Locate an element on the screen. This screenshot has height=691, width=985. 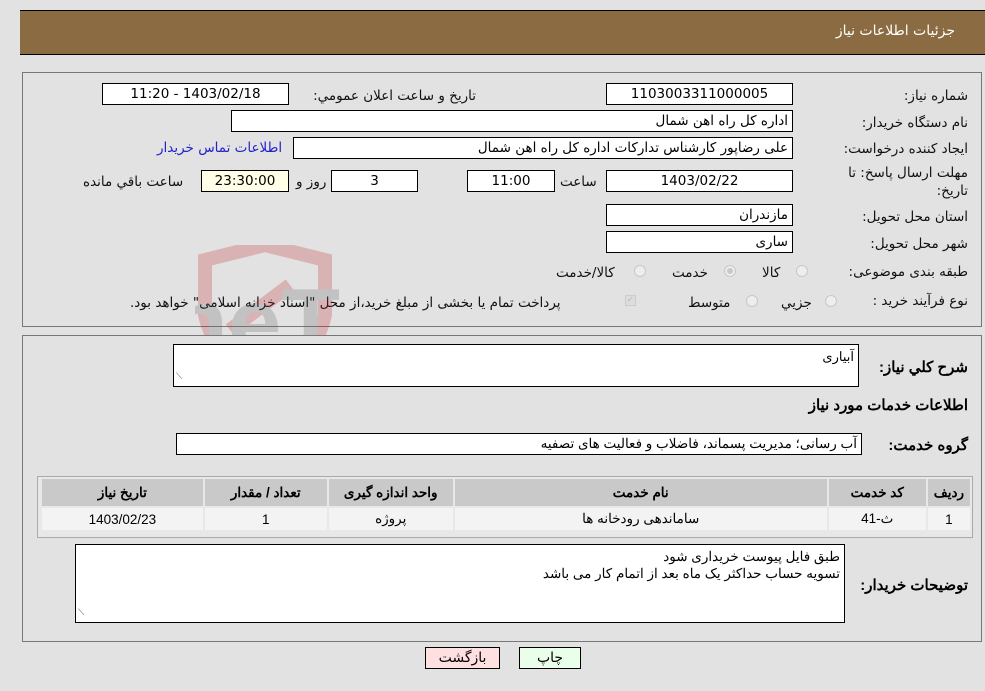
deadline-label-line2: تاریخ: is located at coordinates (952, 191).